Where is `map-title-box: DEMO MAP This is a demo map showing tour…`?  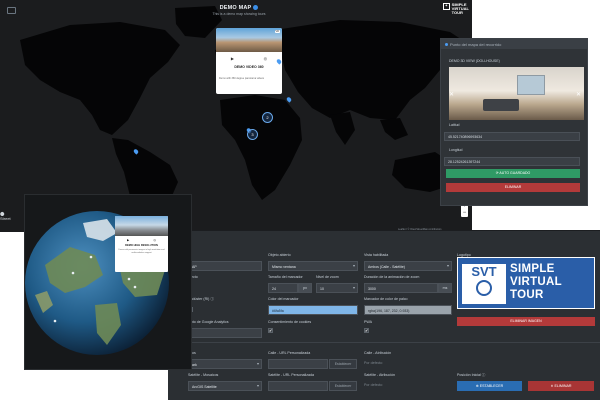 map-title-box: DEMO MAP This is a demo map showing tour… is located at coordinates (239, 10).